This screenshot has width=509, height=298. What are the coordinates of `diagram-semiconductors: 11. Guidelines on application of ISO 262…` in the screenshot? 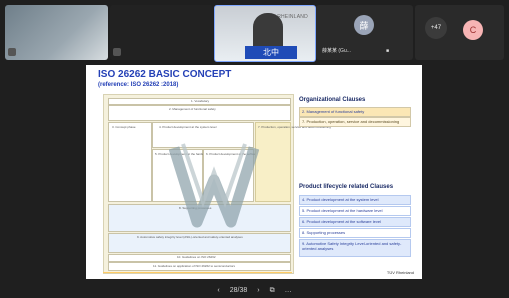 It's located at (199, 266).